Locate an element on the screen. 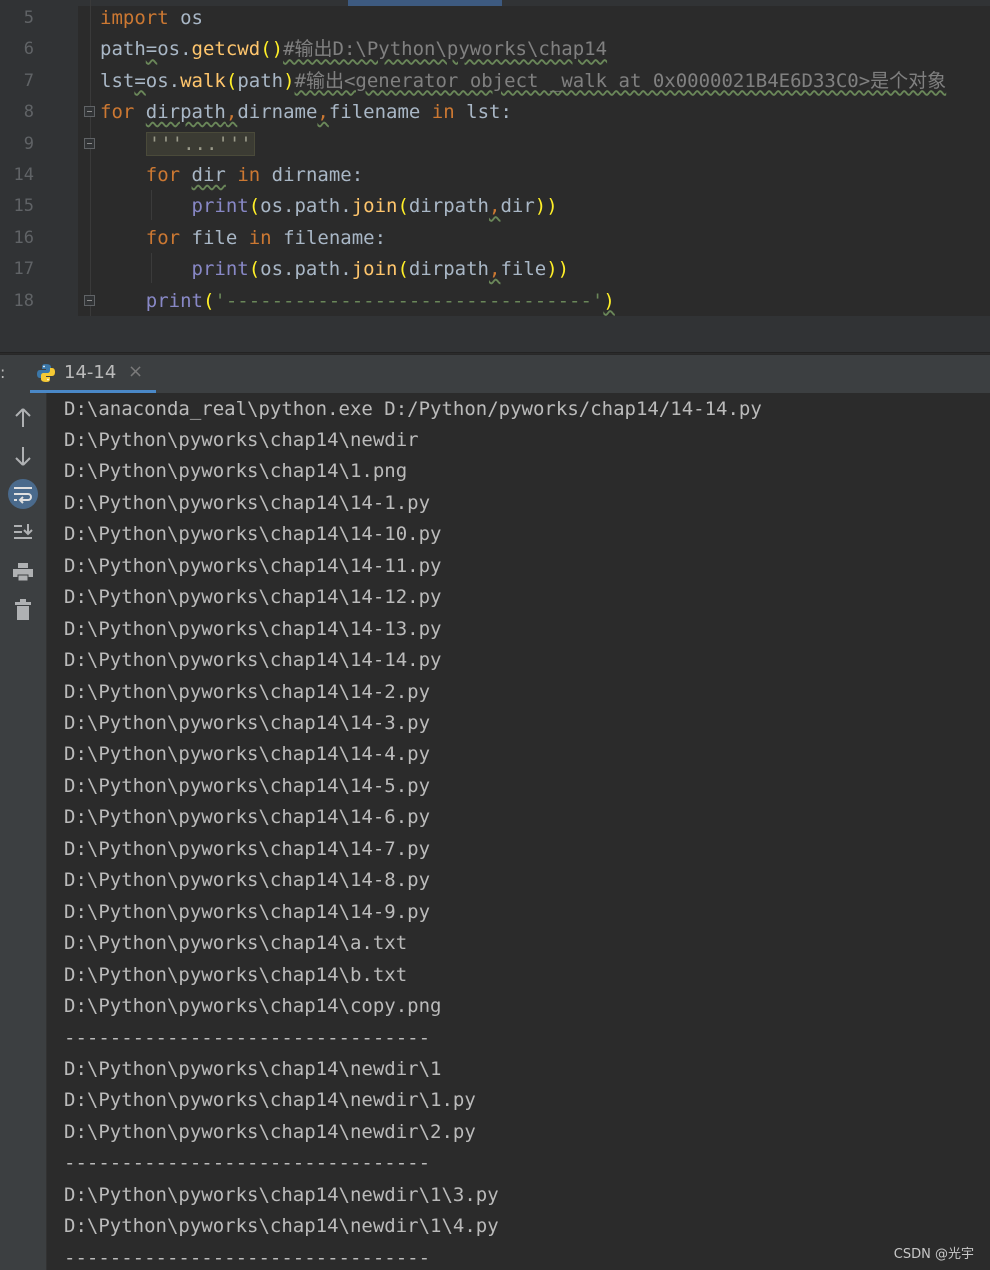  output-line: D:\Python\pyworks\chap14\14-2.py is located at coordinates (247, 691).